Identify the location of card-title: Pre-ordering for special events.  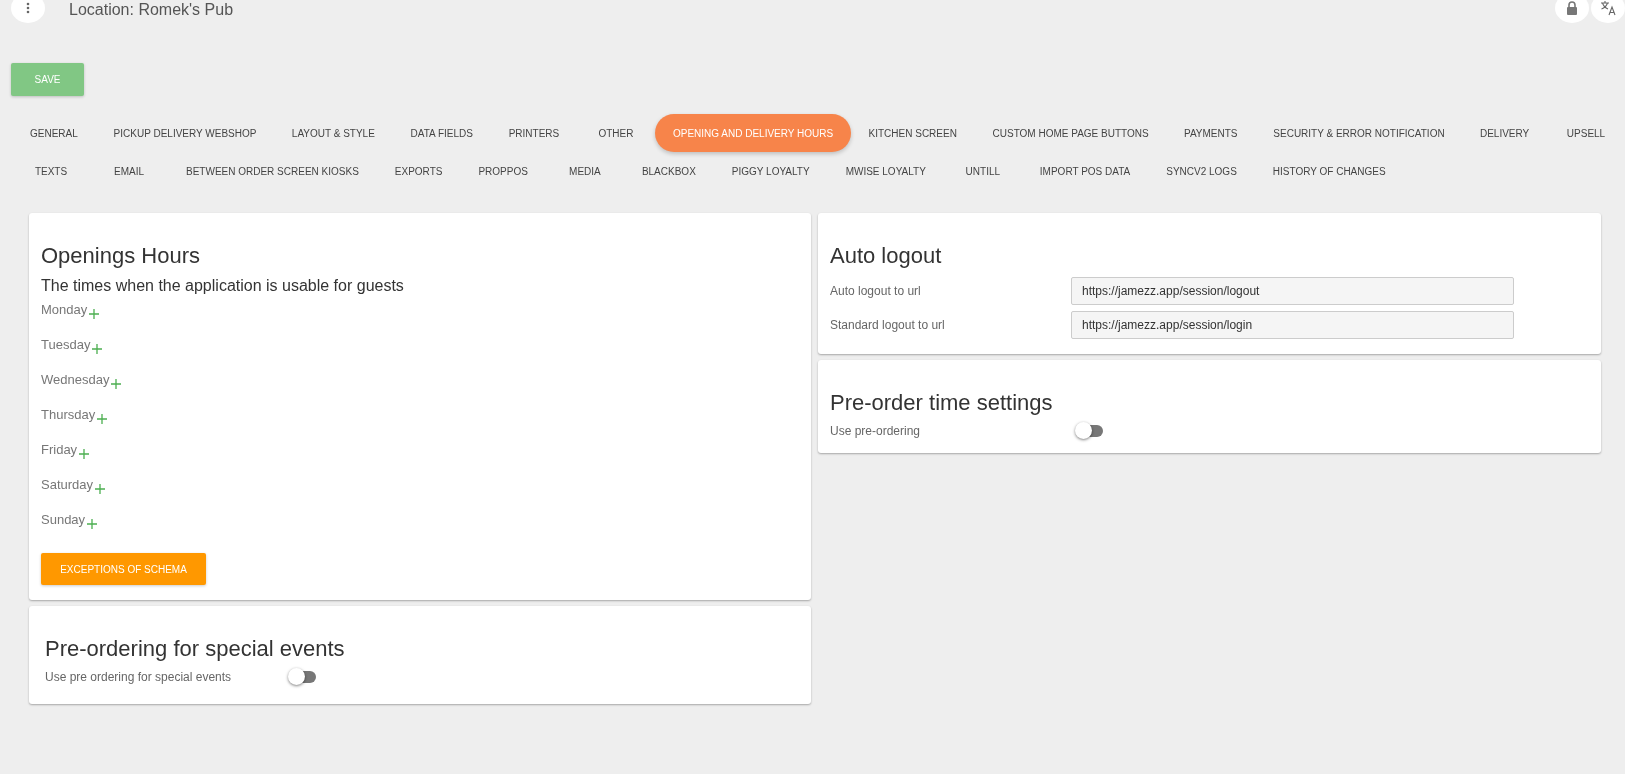
(195, 649).